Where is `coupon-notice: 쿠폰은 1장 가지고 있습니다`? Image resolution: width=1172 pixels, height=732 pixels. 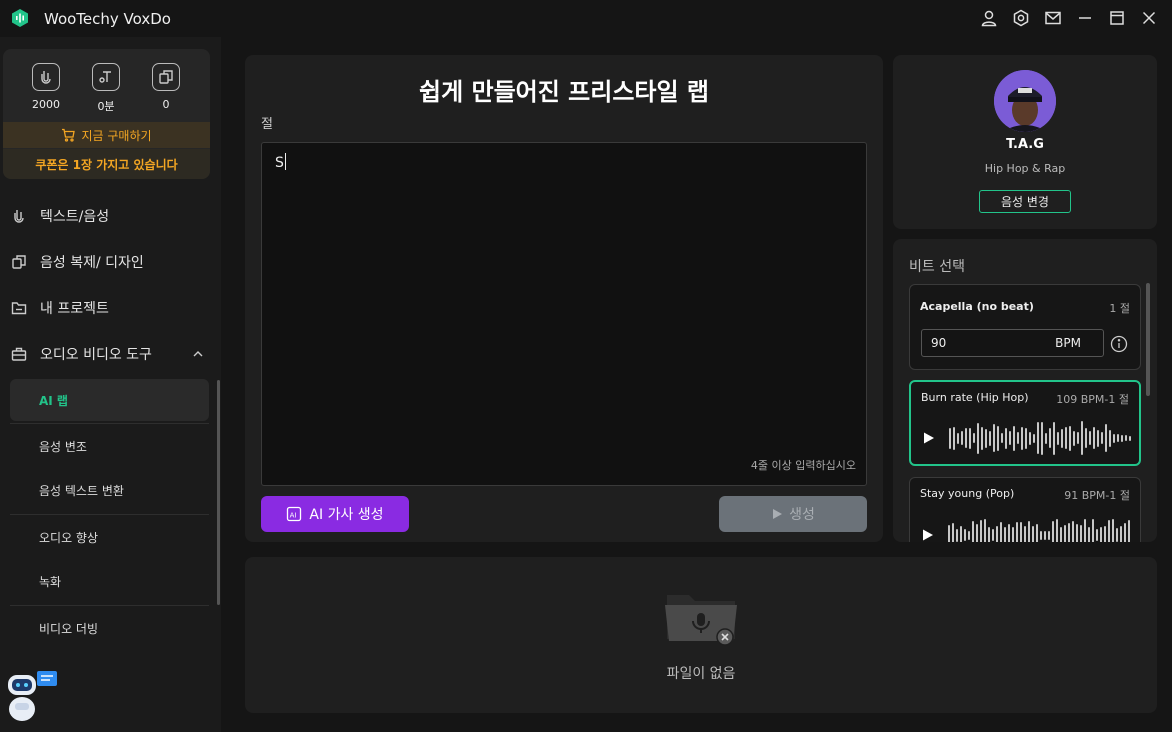 coupon-notice: 쿠폰은 1장 가지고 있습니다 is located at coordinates (106, 164).